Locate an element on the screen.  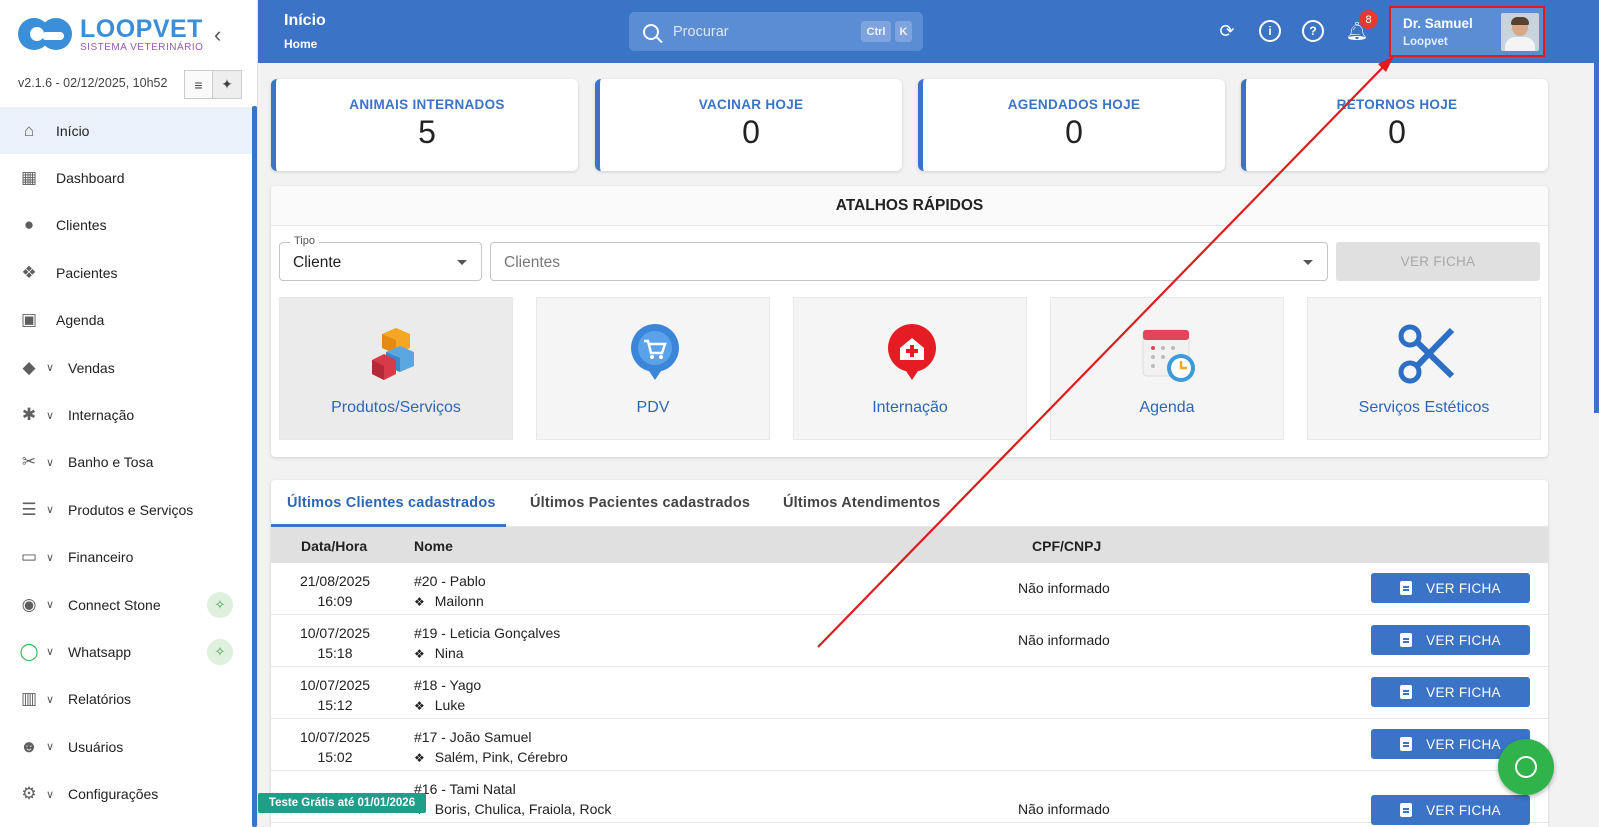
tile-servicos-esteticos: Serviços Estéticos is located at coordinates (1424, 368).